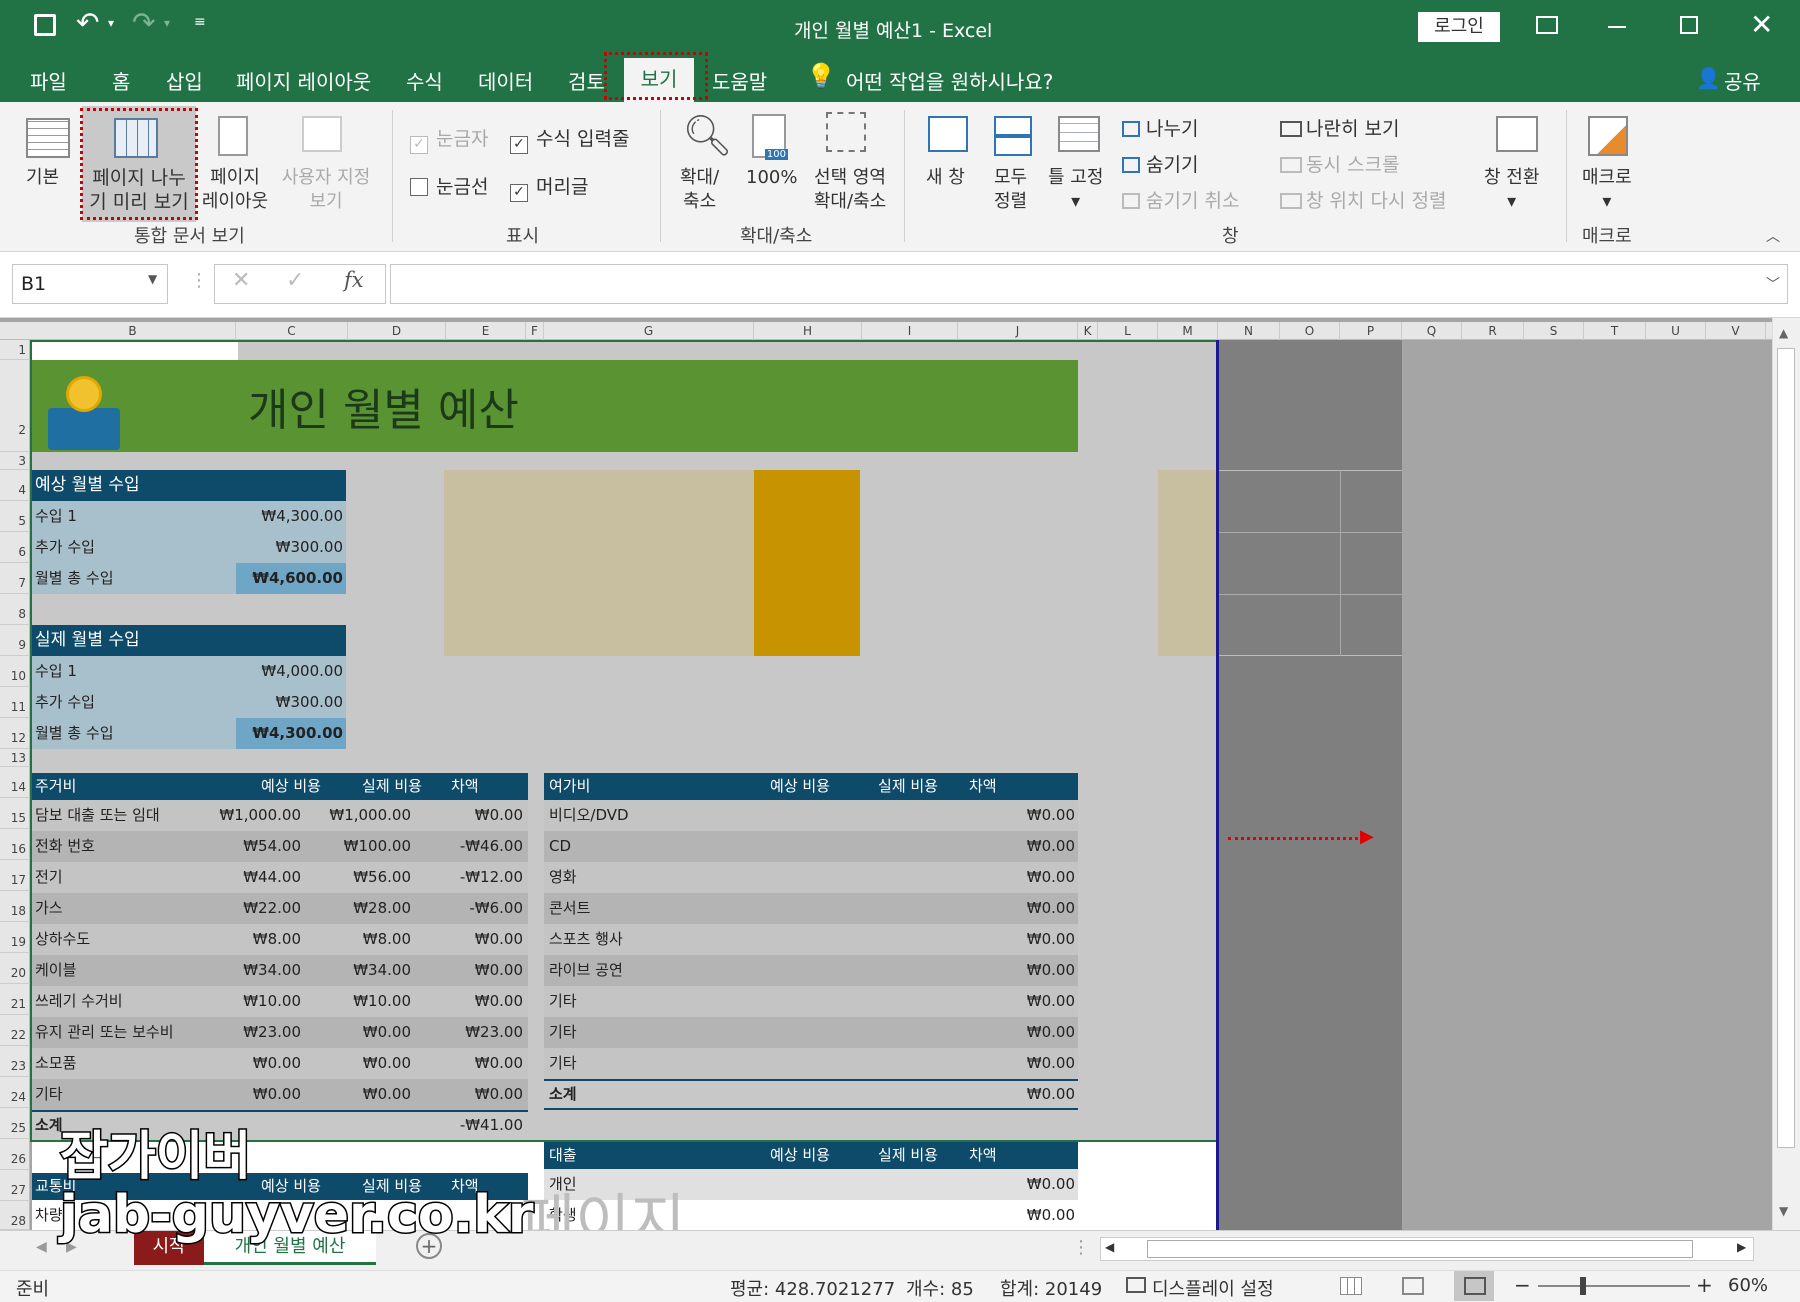 This screenshot has height=1302, width=1800. What do you see at coordinates (15, 1154) in the screenshot?
I see `row-header: 26` at bounding box center [15, 1154].